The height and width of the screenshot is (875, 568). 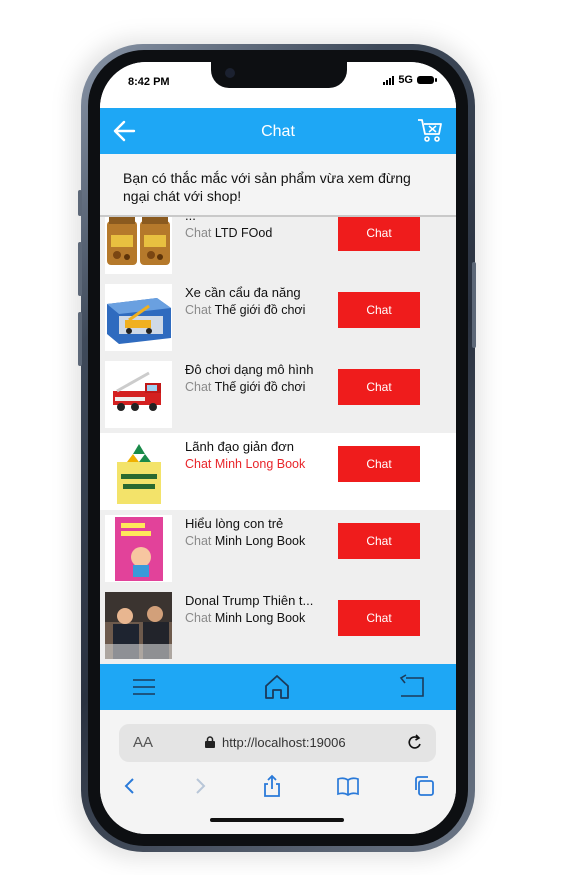 What do you see at coordinates (243, 233) in the screenshot?
I see `shop-name: LTD FOod` at bounding box center [243, 233].